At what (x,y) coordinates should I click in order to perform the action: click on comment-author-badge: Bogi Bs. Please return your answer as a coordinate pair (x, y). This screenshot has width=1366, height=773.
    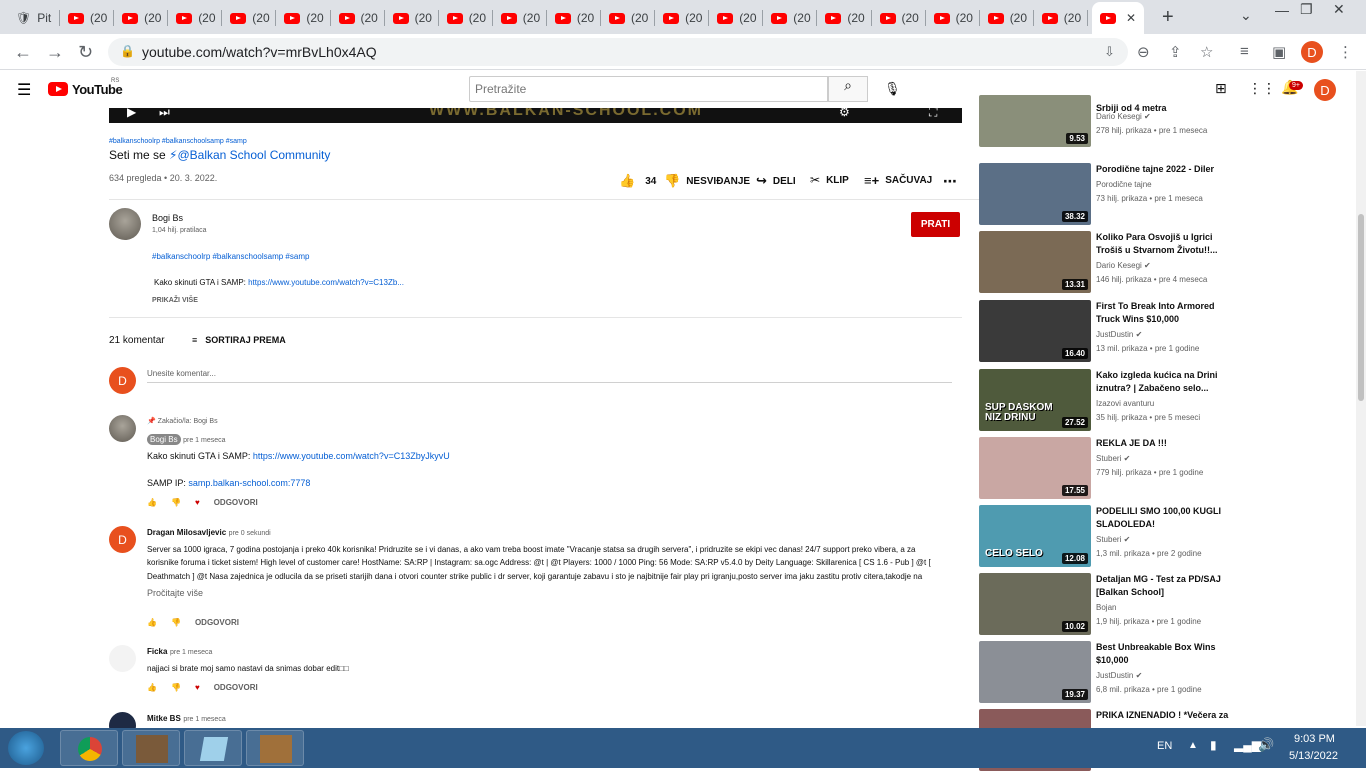
    Looking at the image, I should click on (164, 439).